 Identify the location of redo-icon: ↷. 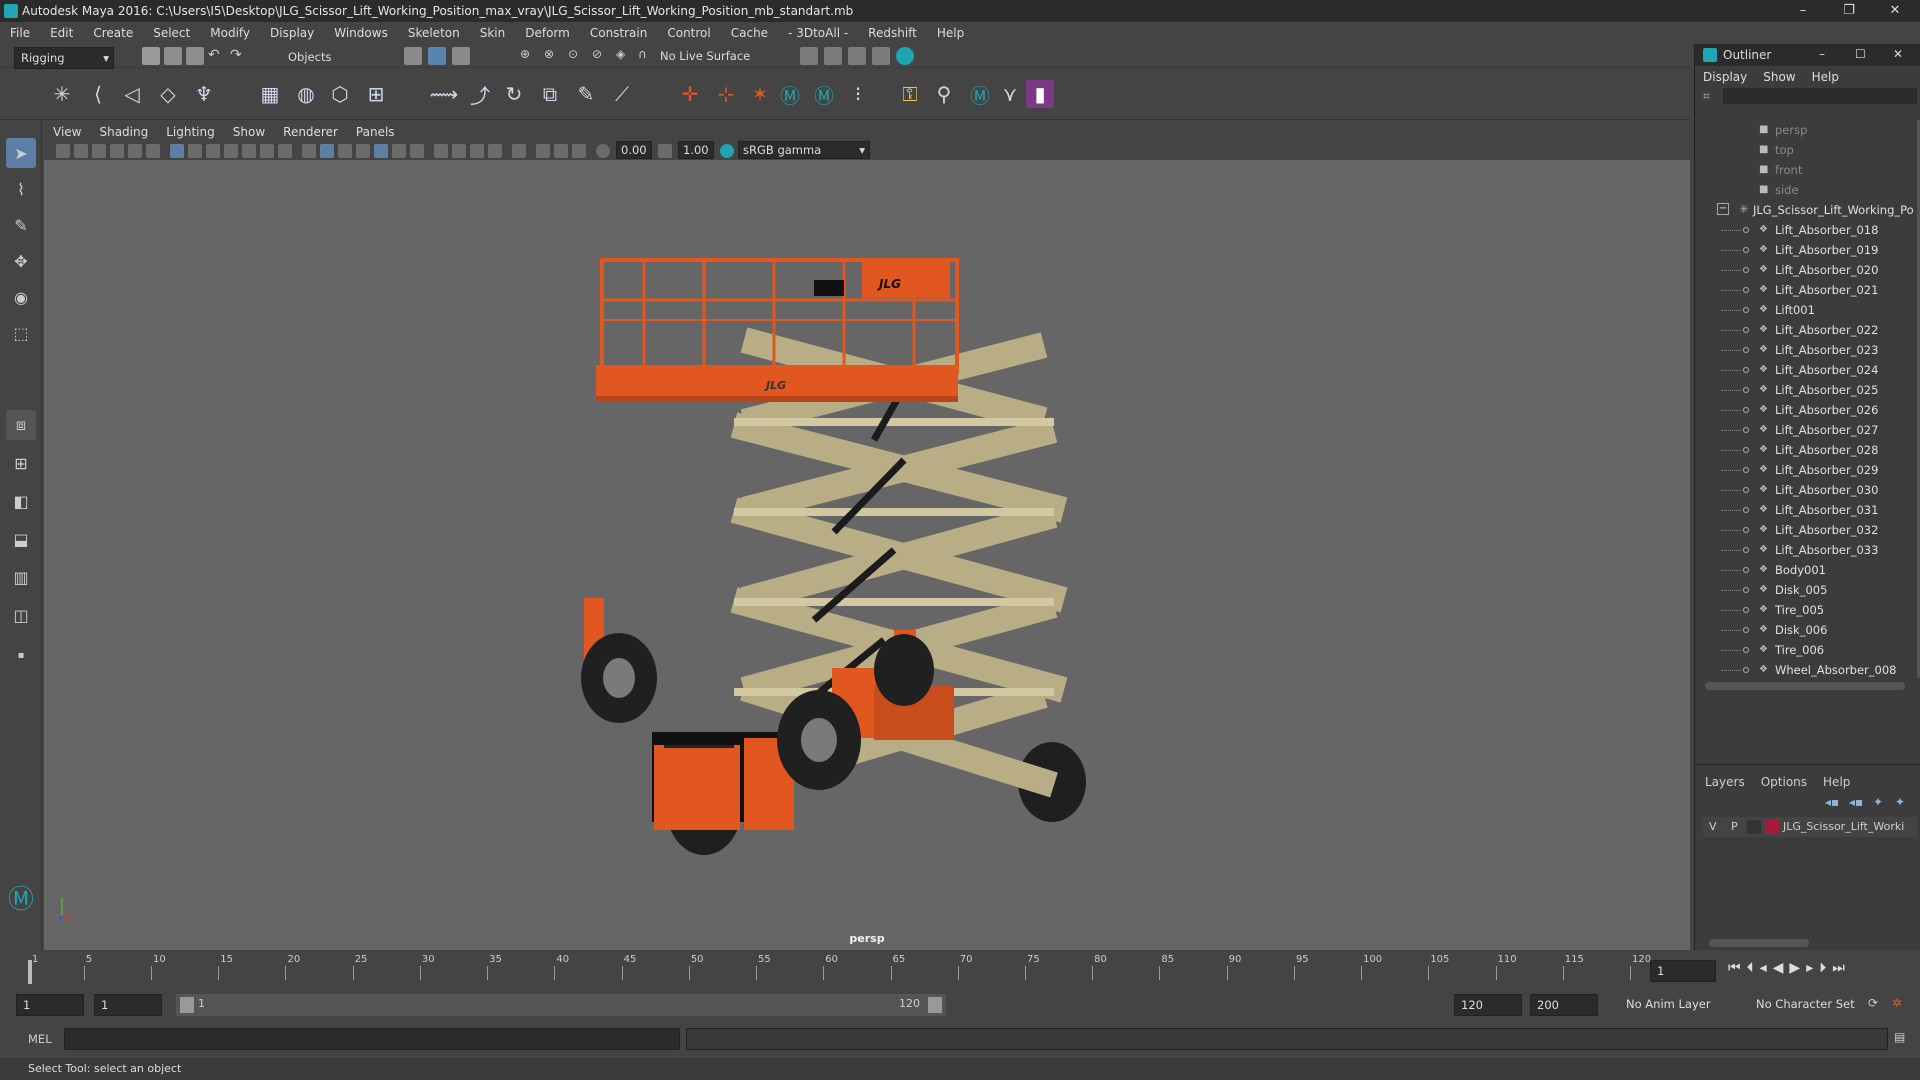
(239, 56).